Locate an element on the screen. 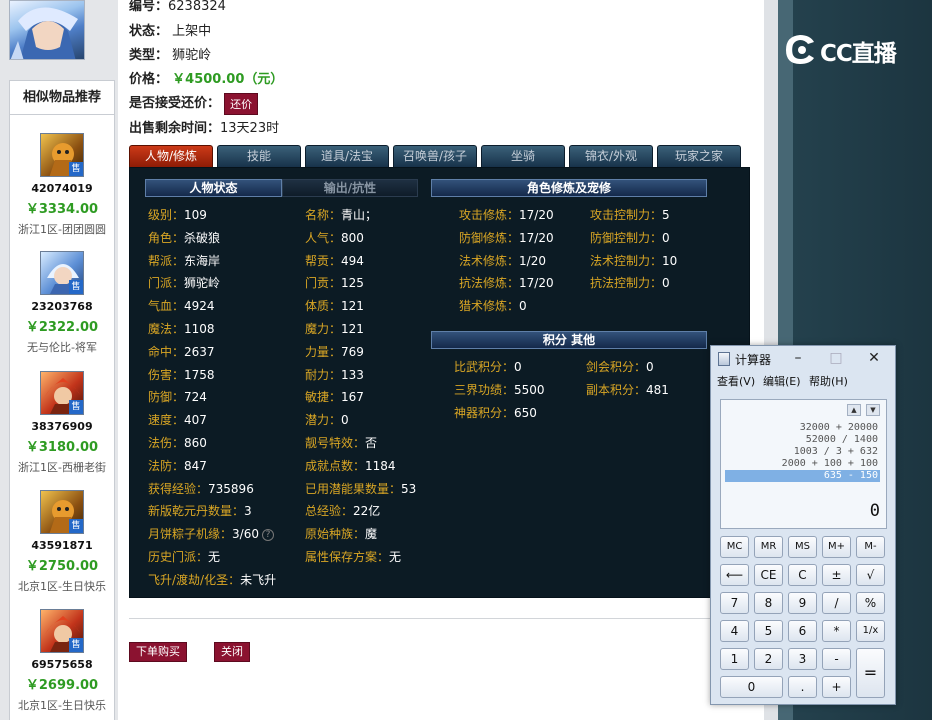 This screenshot has height=720, width=932. stat-row: 级别：109 is located at coordinates (177, 214).